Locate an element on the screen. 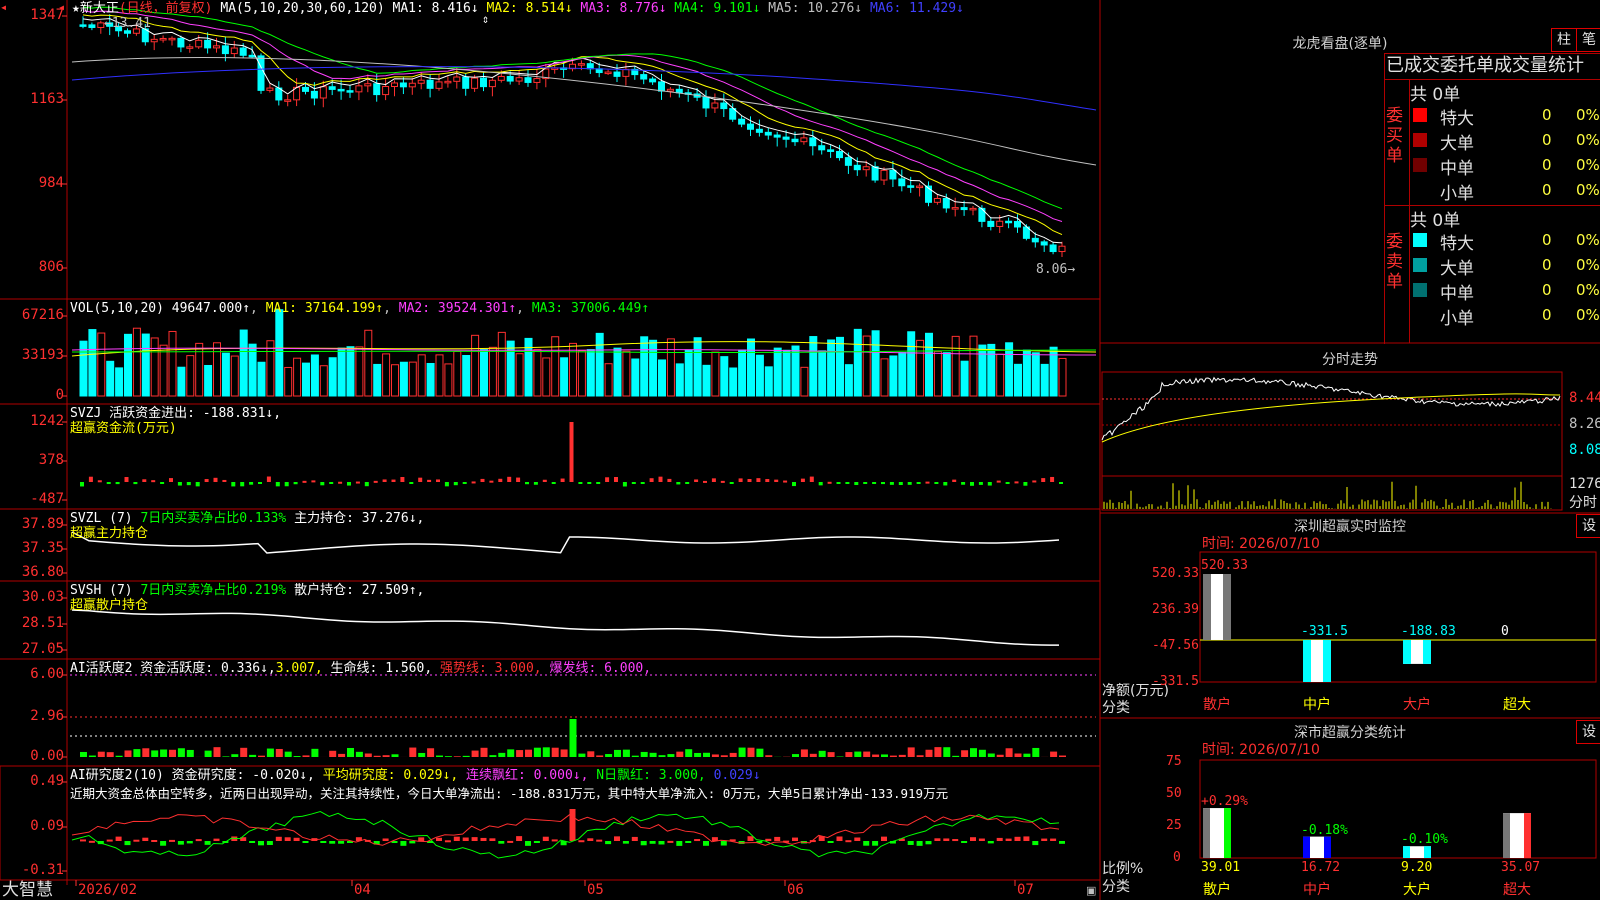 Image resolution: width=1600 pixels, height=900 pixels. monitor-tick: 236.39 is located at coordinates (1175, 609).